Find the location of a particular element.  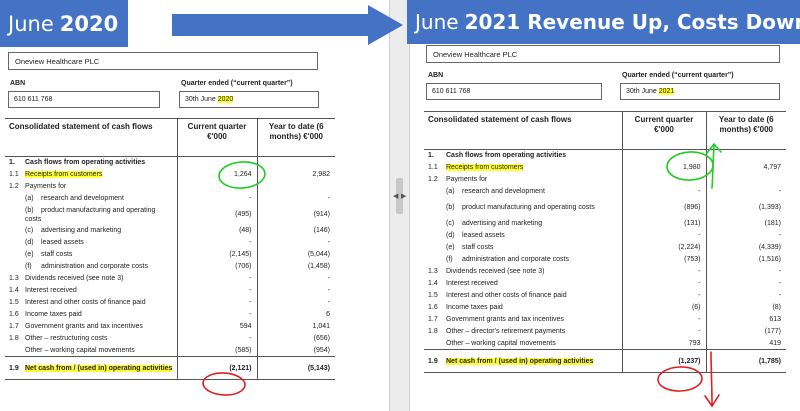

ytd-value: (146) is located at coordinates (296, 230).